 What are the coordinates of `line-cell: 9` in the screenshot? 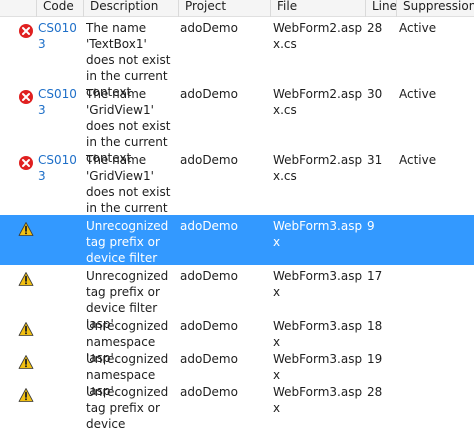 It's located at (371, 226).